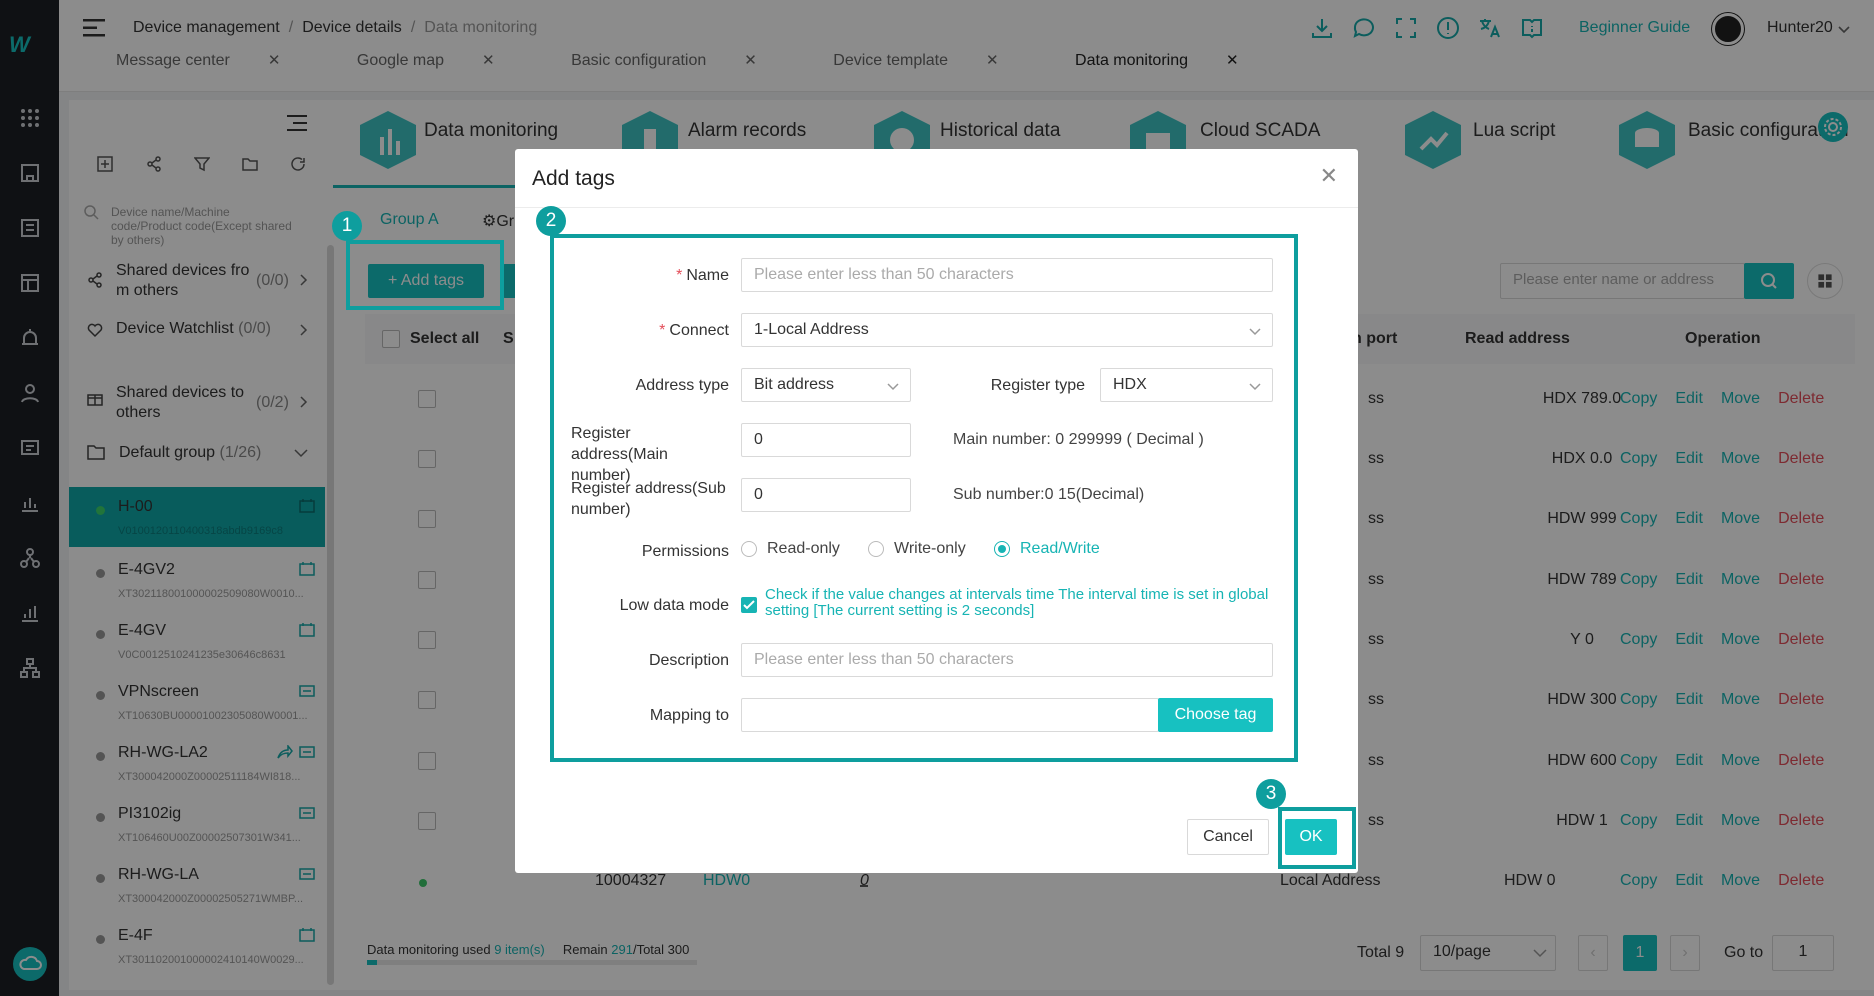  I want to click on highlight-add-tags, so click(425, 275).